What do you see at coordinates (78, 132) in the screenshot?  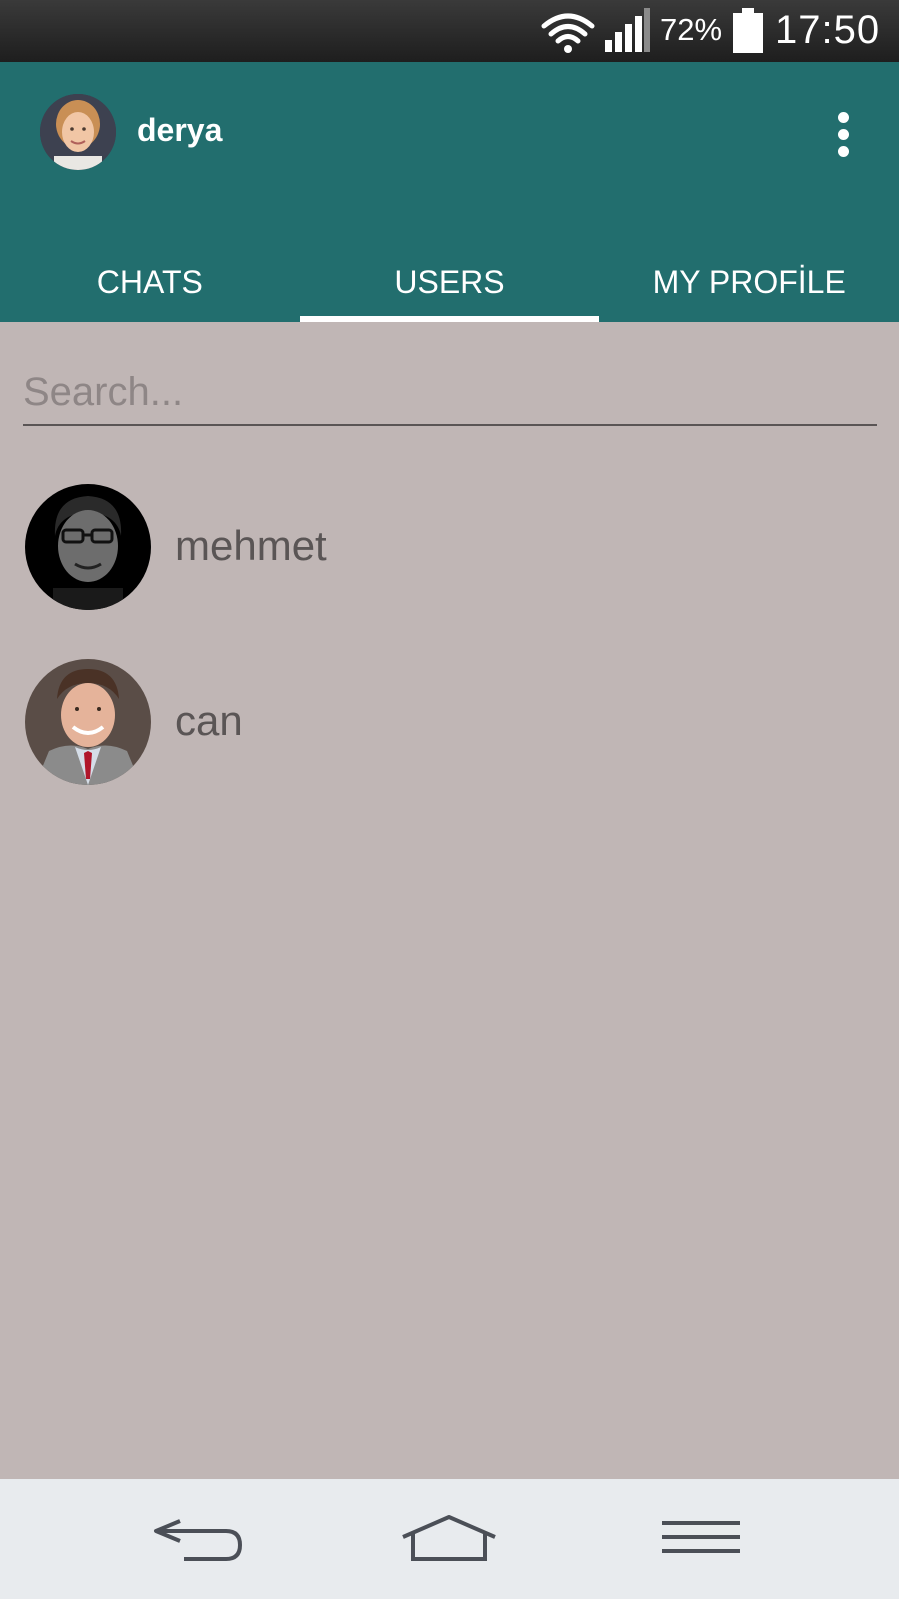 I see `current-user-avatar` at bounding box center [78, 132].